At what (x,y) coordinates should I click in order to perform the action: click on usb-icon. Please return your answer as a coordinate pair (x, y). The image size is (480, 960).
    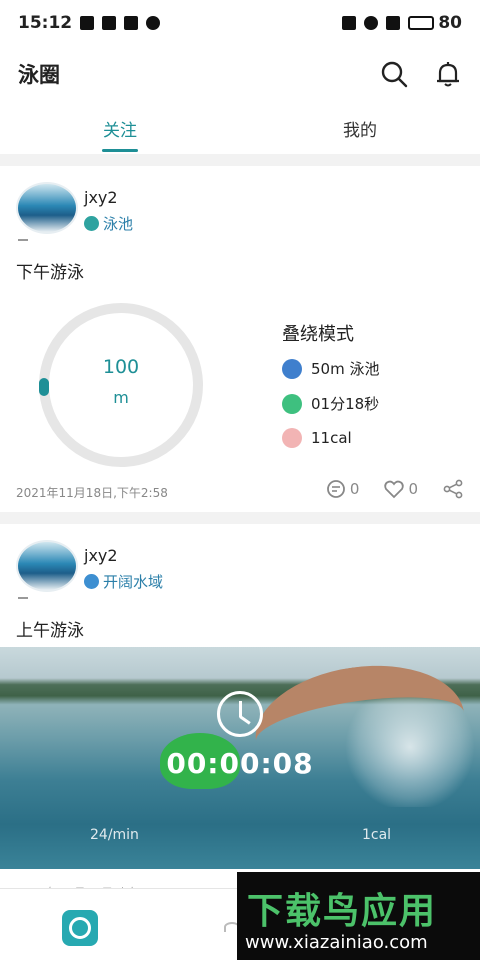
    Looking at the image, I should click on (153, 23).